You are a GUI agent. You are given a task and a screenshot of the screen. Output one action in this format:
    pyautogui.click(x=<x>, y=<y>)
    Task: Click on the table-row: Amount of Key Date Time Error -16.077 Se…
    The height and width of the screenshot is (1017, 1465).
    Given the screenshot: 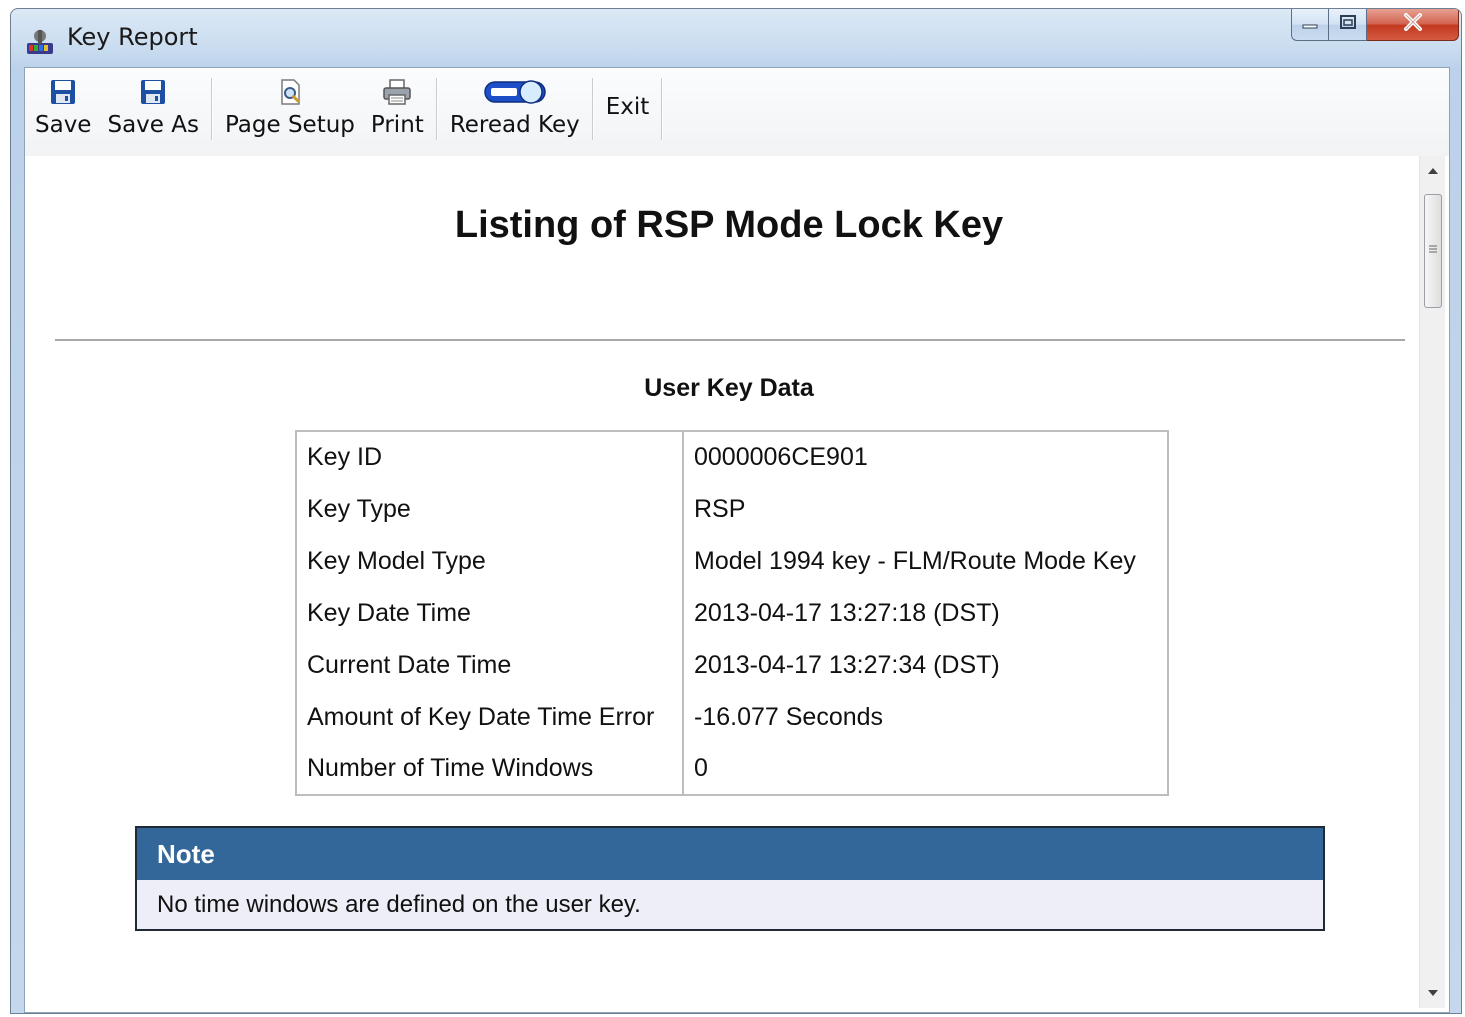 What is the action you would take?
    pyautogui.click(x=732, y=717)
    